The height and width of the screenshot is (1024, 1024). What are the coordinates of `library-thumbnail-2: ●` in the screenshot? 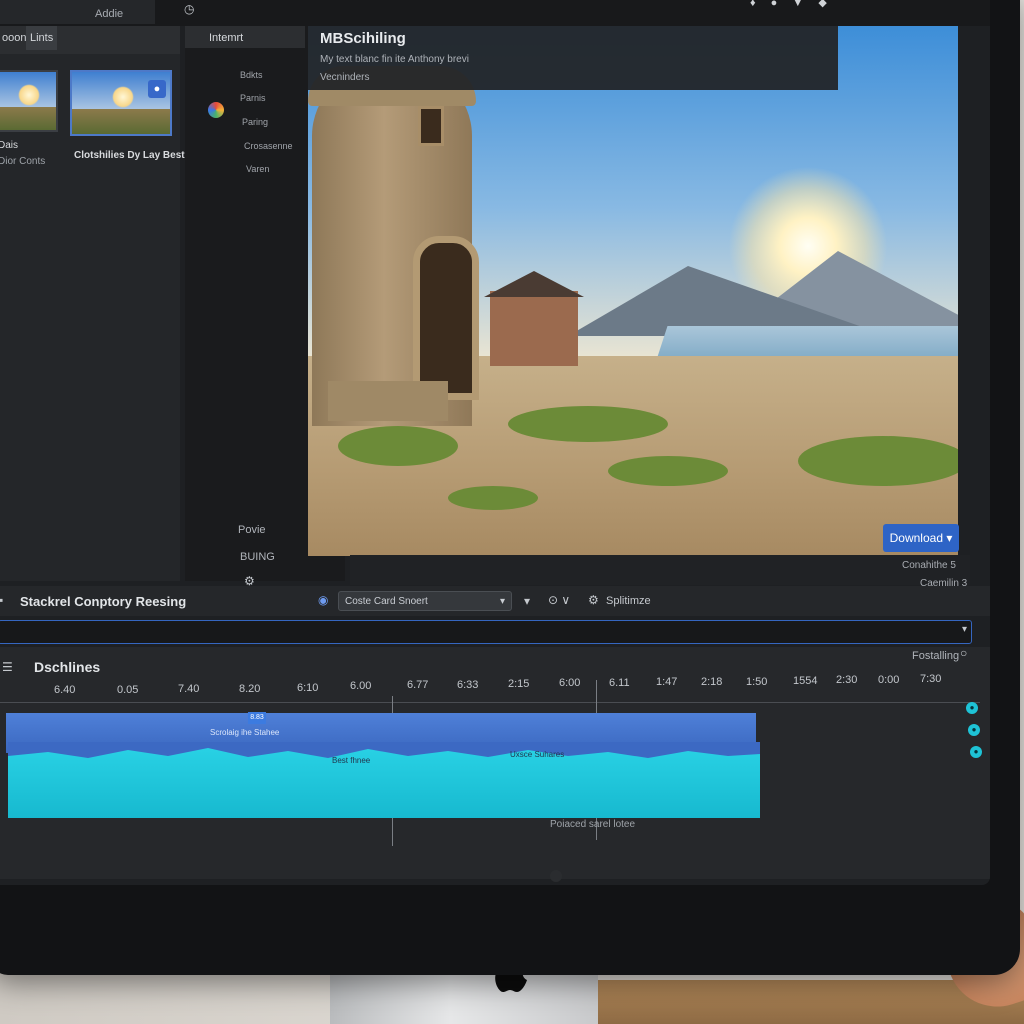 It's located at (121, 103).